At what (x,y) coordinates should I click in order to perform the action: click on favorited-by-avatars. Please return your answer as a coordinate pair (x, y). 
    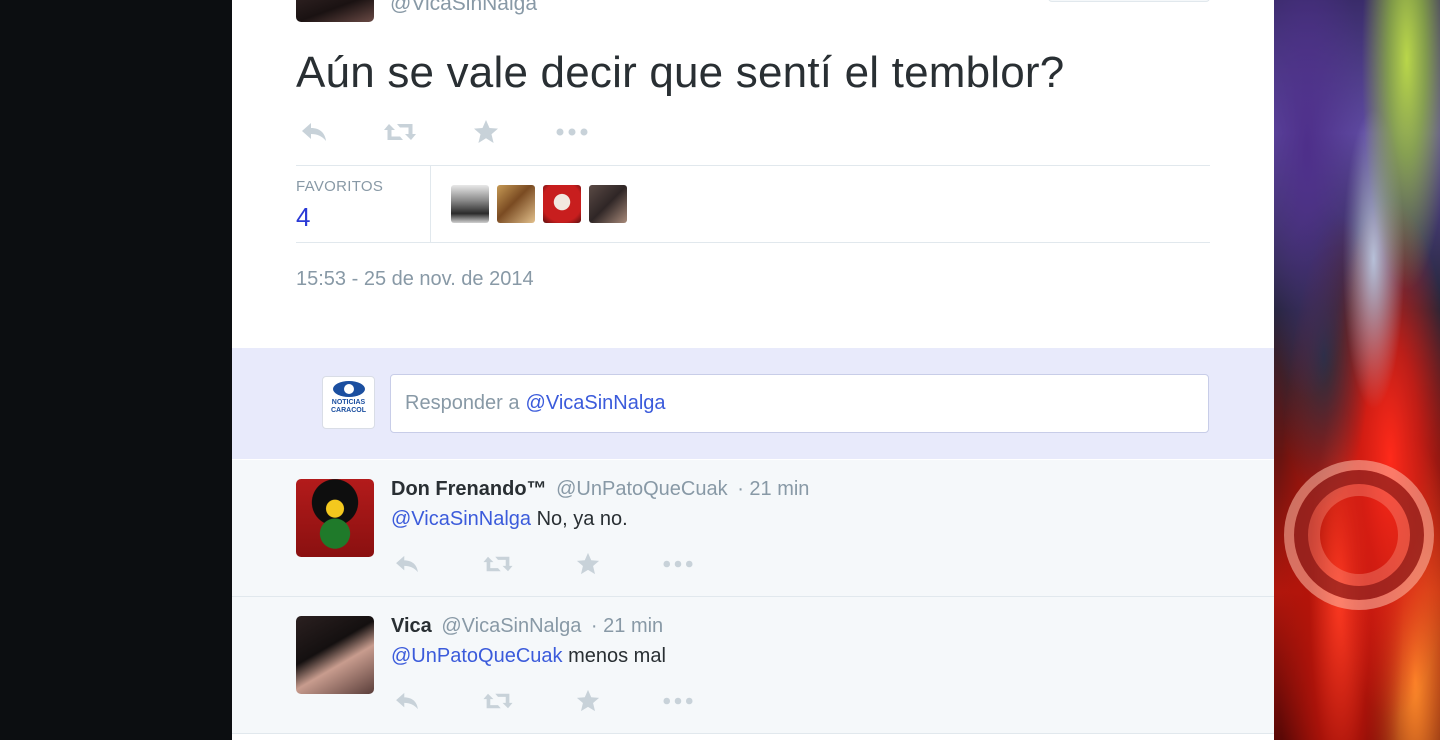
    Looking at the image, I should click on (539, 204).